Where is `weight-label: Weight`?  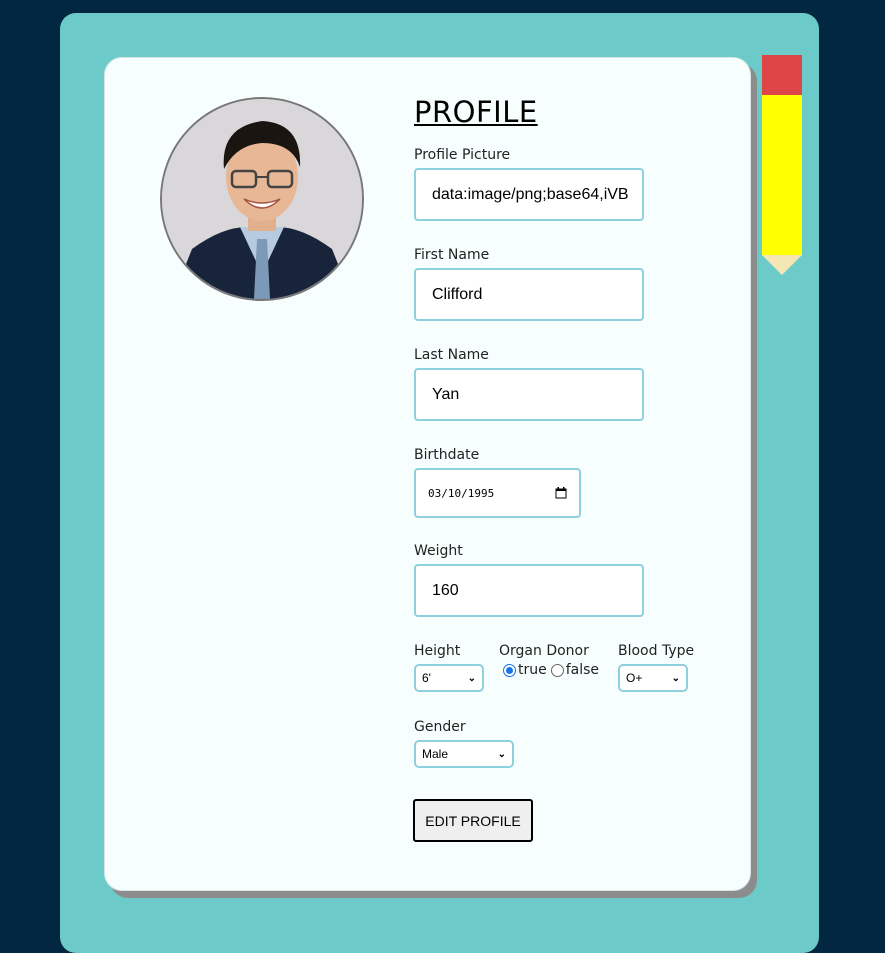 weight-label: Weight is located at coordinates (438, 551).